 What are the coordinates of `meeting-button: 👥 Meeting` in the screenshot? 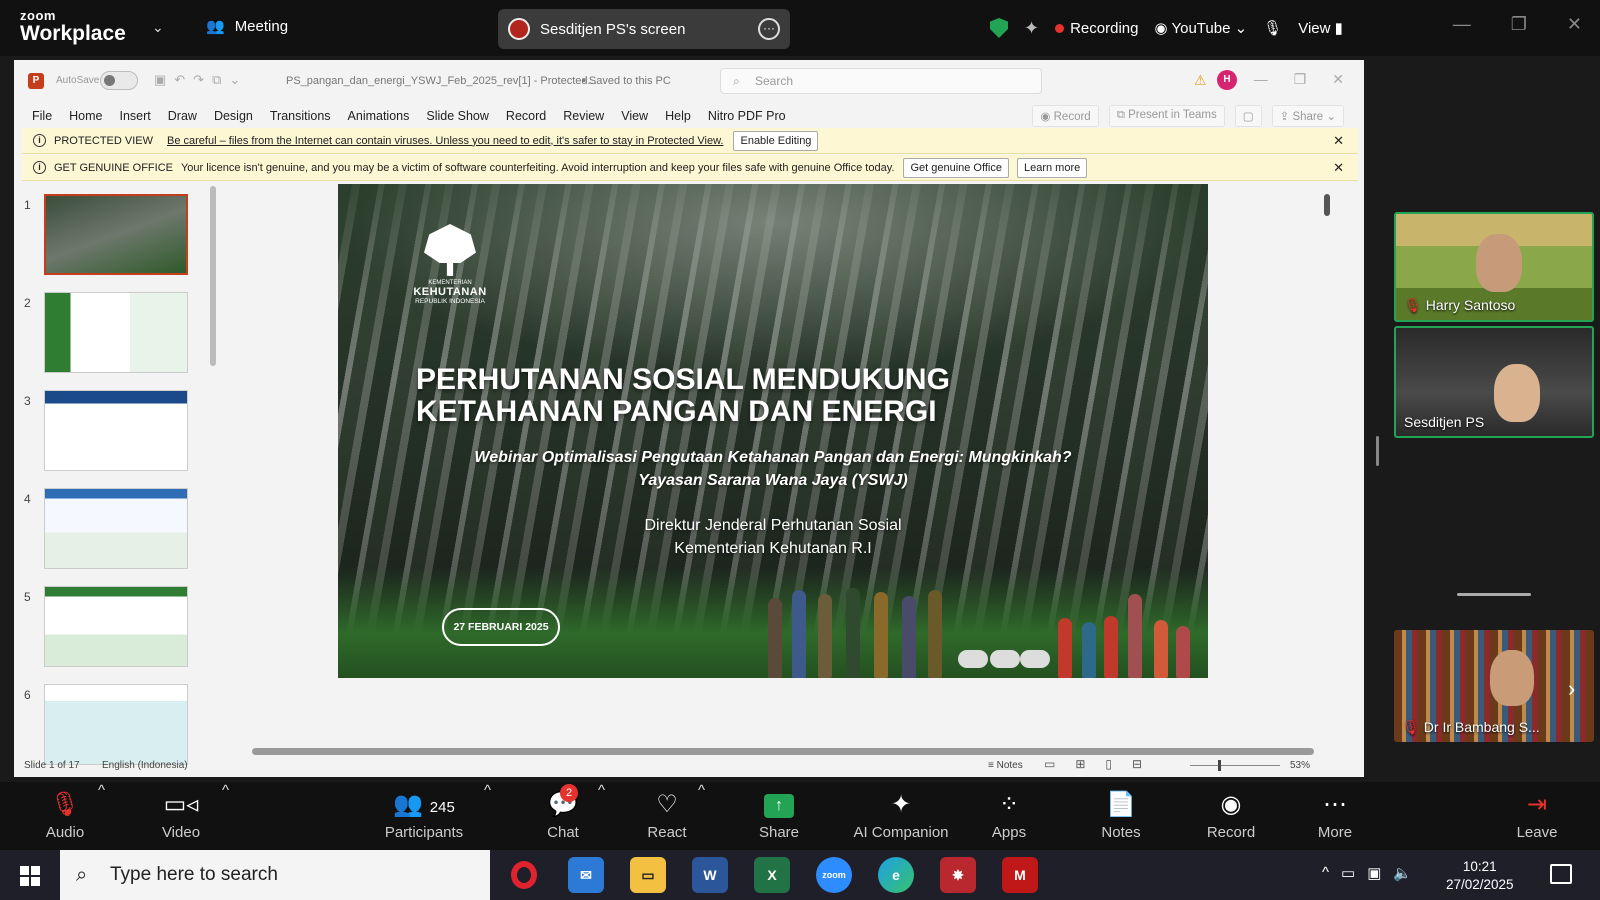 It's located at (247, 26).